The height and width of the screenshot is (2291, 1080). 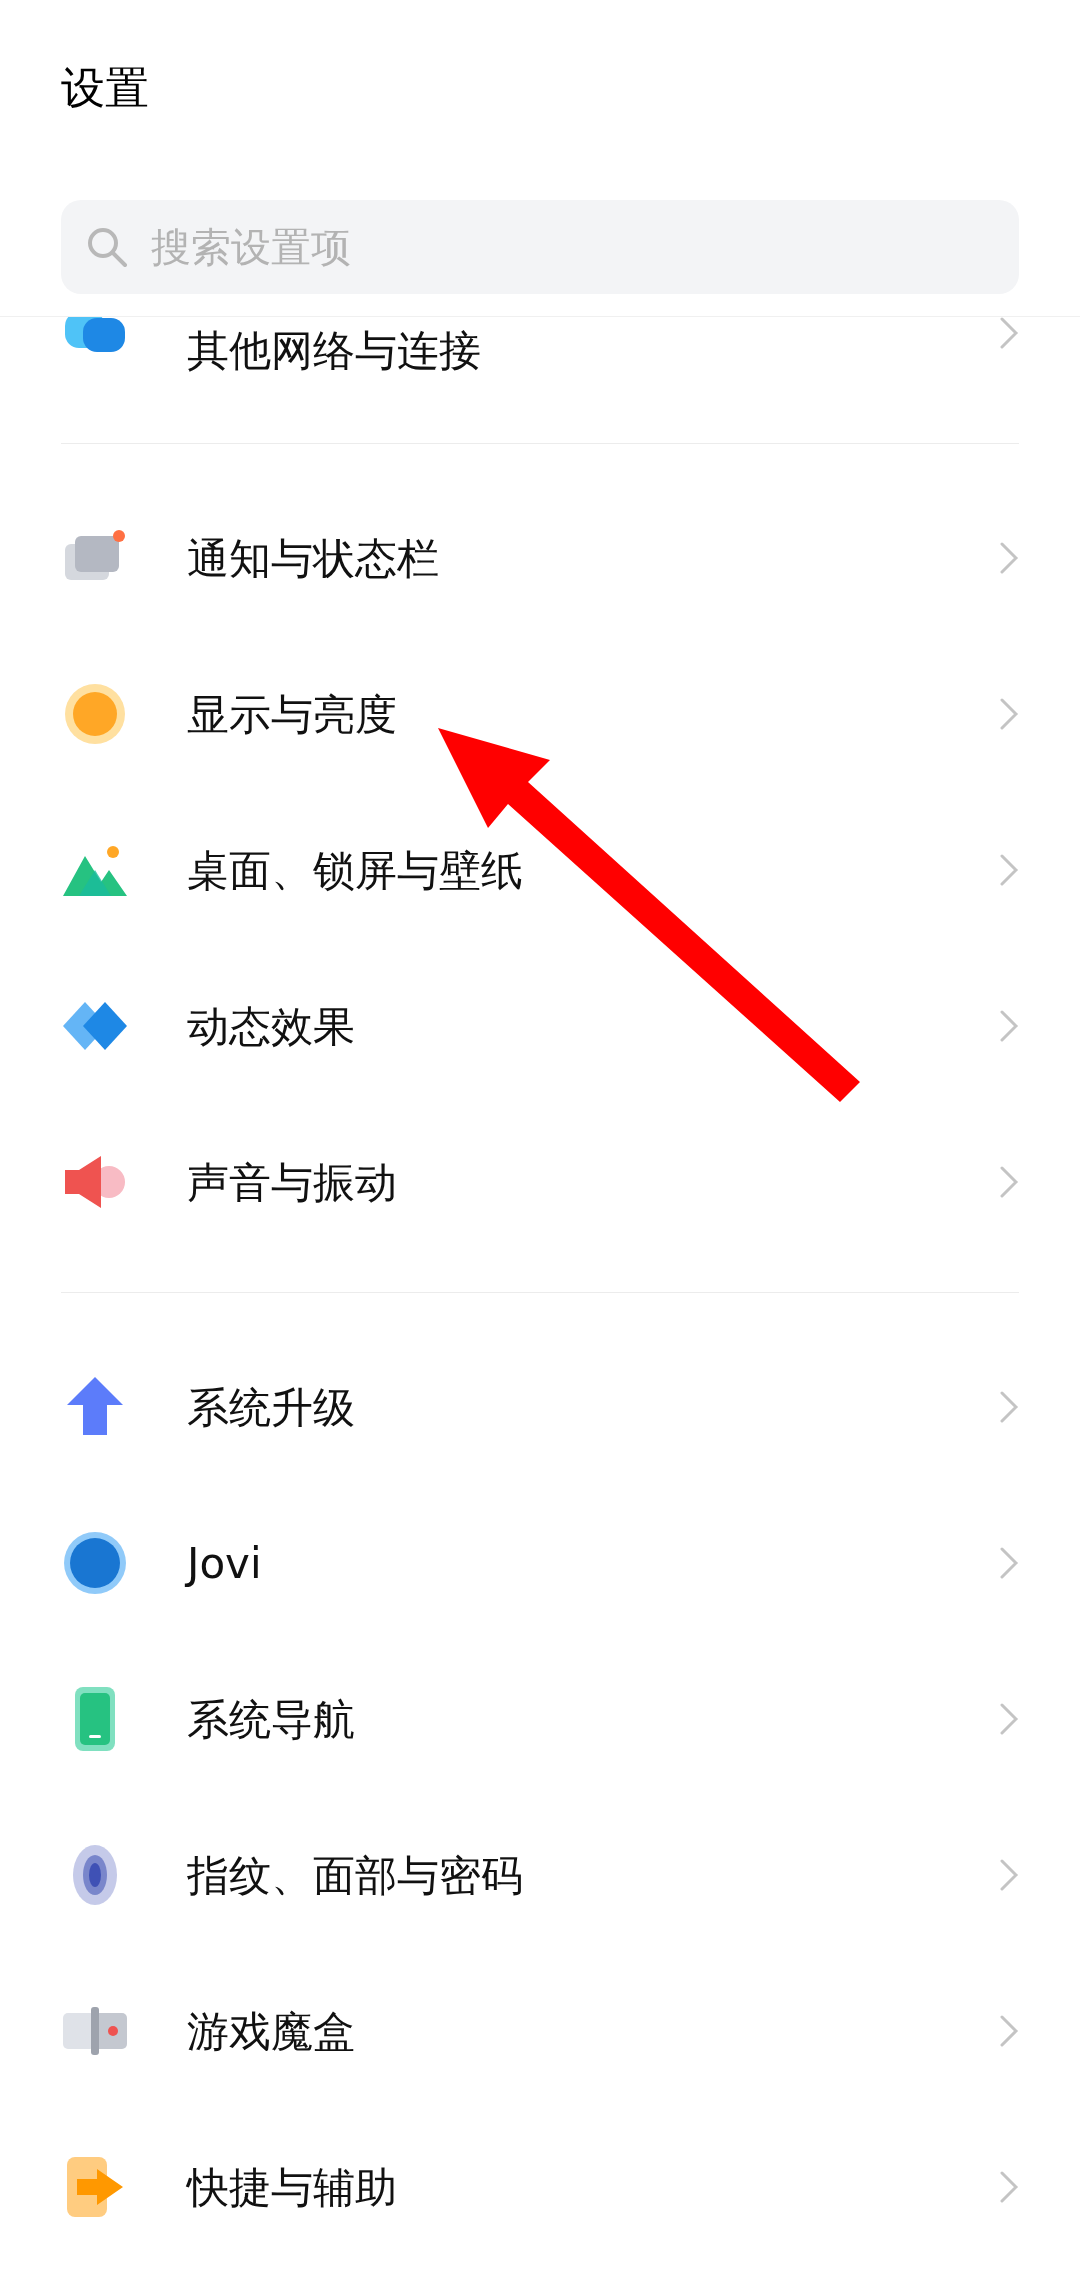 What do you see at coordinates (292, 714) in the screenshot?
I see `item-label: 显示与亮度` at bounding box center [292, 714].